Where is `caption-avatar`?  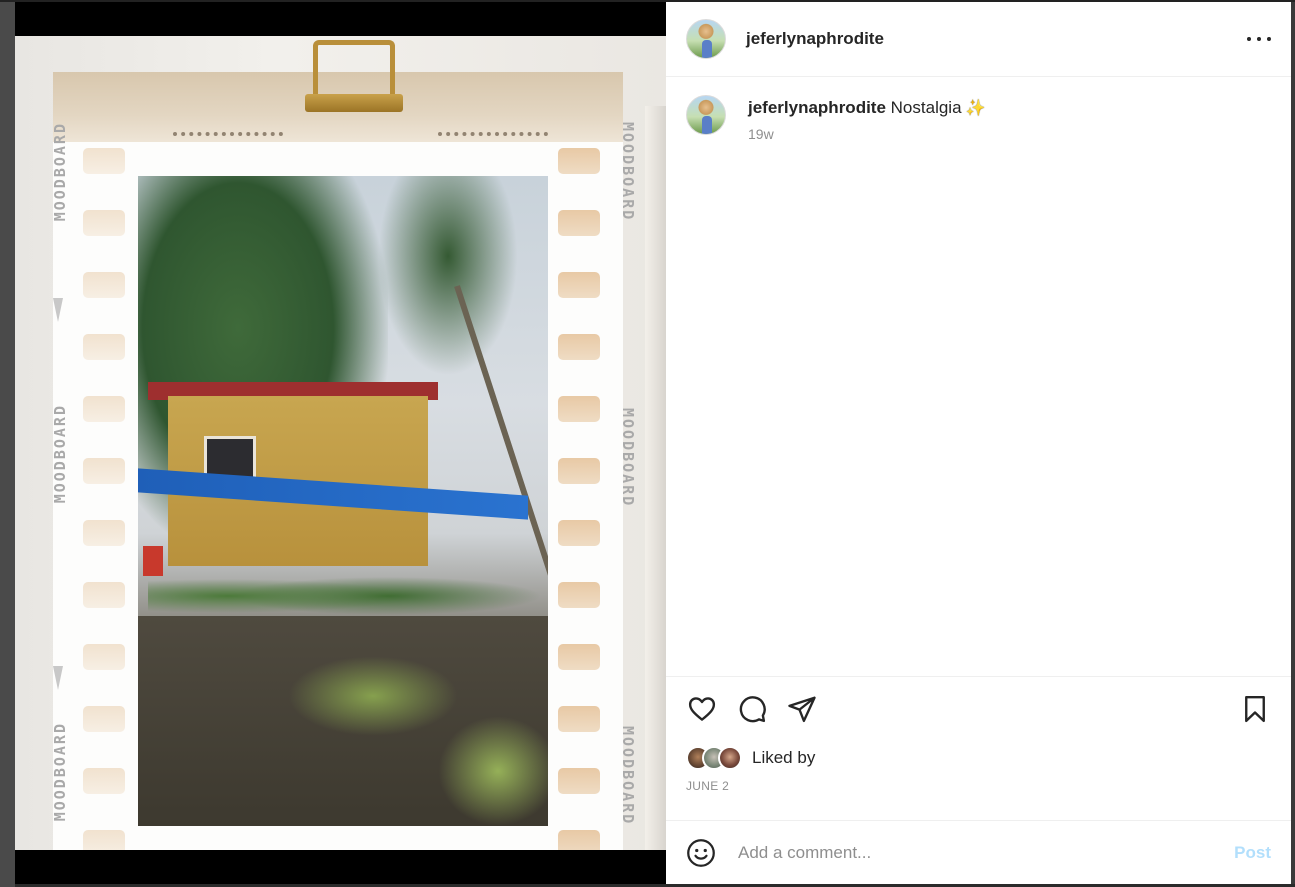
caption-avatar is located at coordinates (706, 115).